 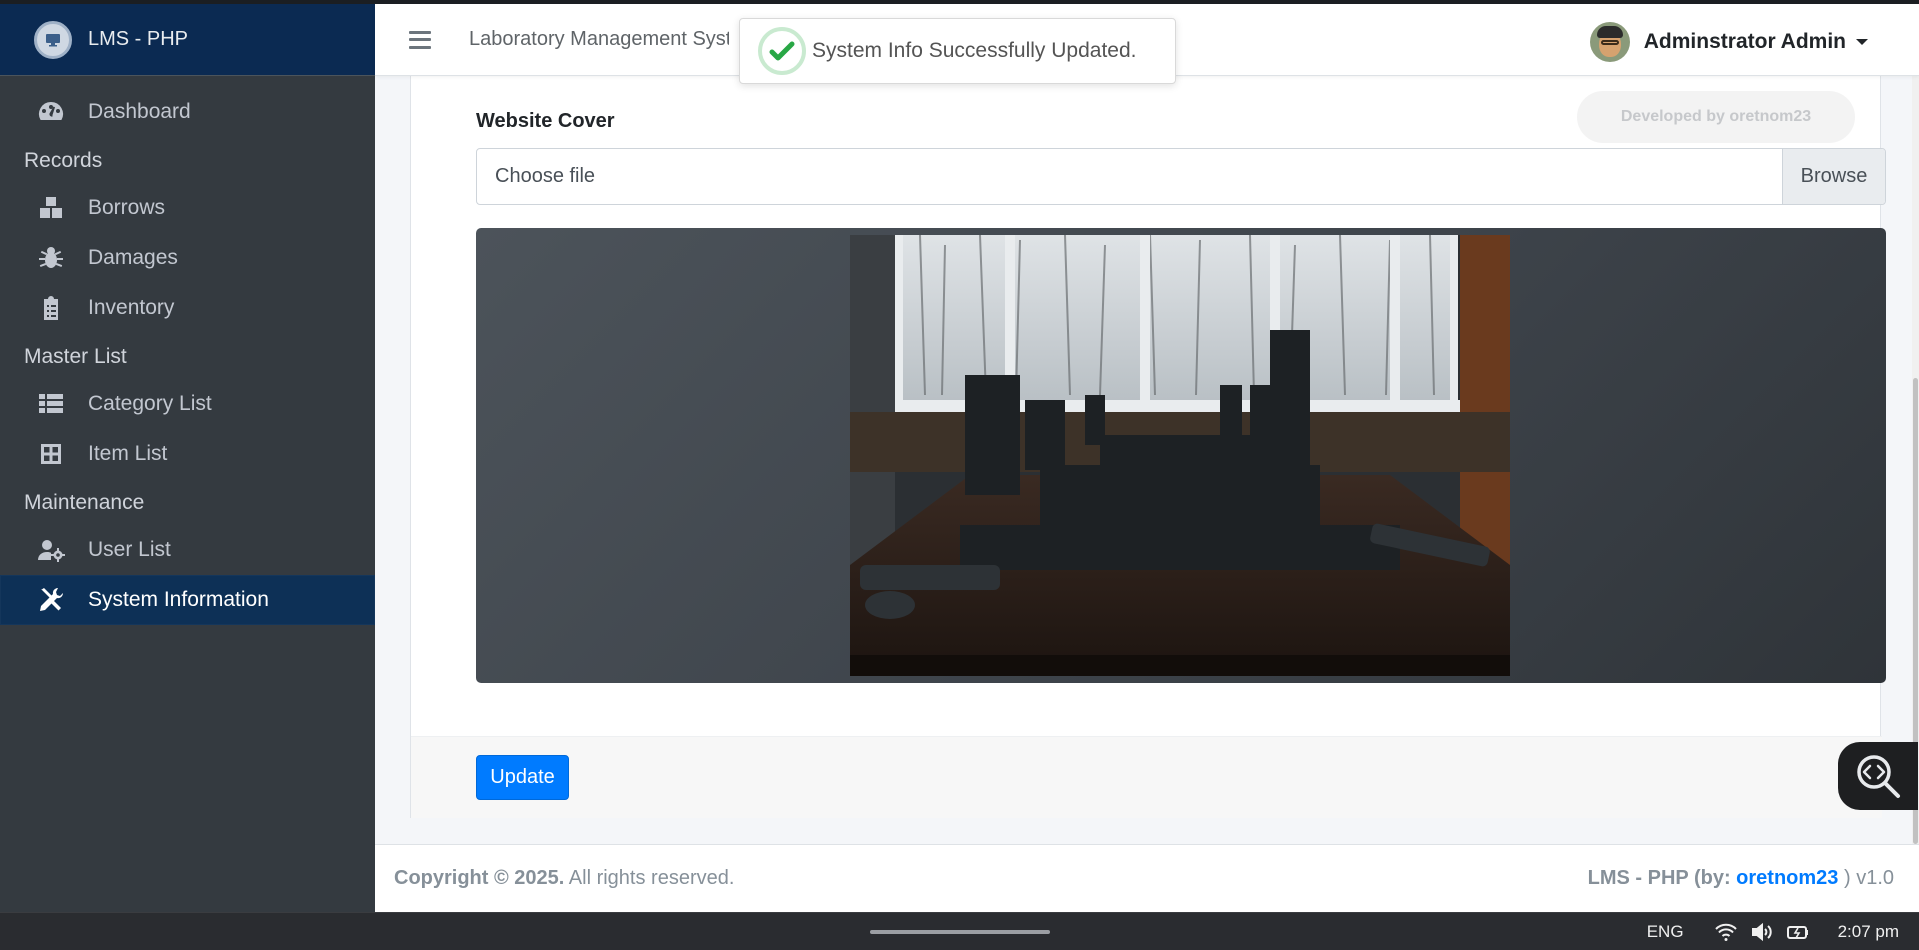 I want to click on sidebar-item-label: Category List, so click(x=150, y=403).